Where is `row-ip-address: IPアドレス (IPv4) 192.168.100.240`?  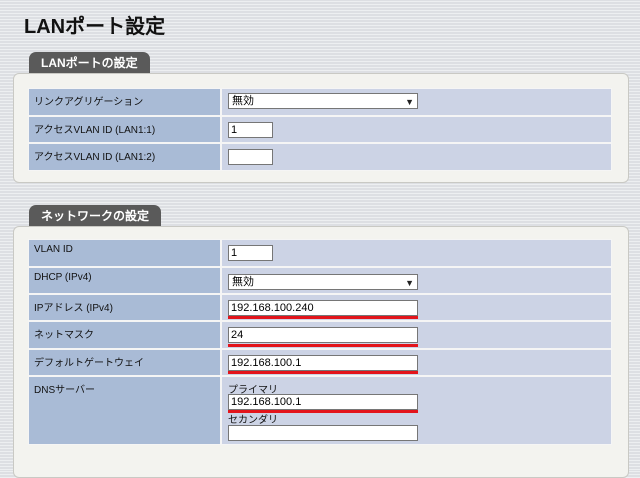
row-ip-address: IPアドレス (IPv4) 192.168.100.240 is located at coordinates (320, 307).